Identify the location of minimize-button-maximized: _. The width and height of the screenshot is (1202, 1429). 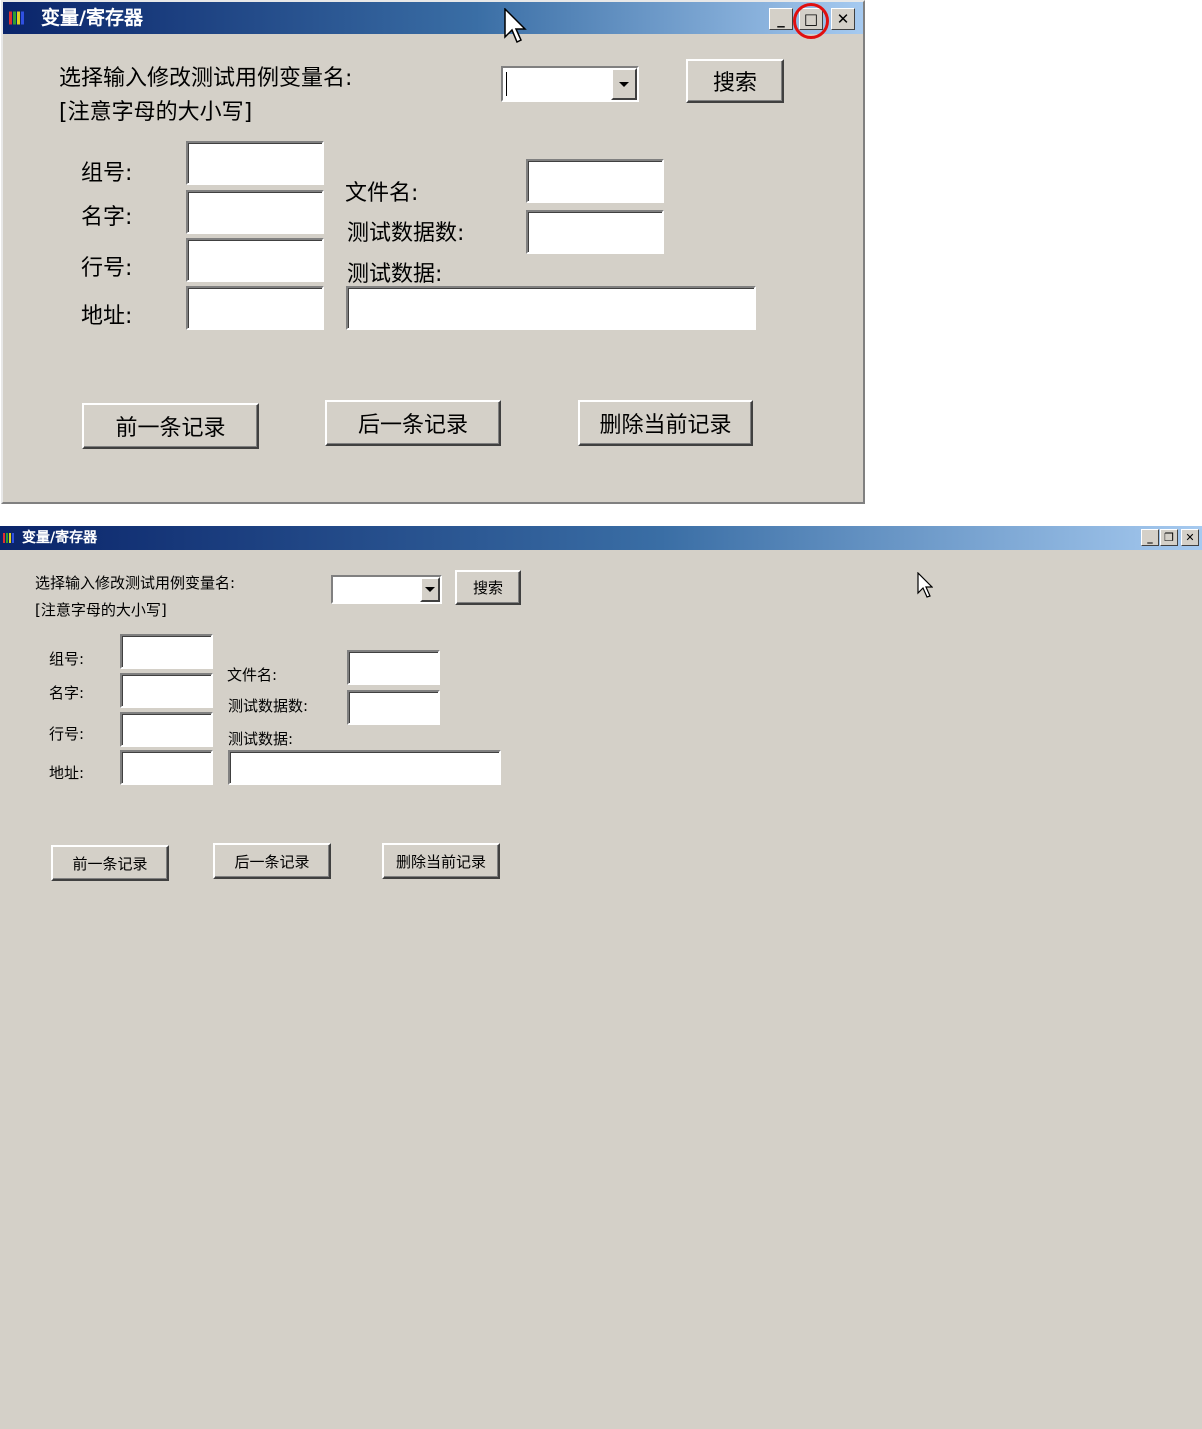
(1150, 537).